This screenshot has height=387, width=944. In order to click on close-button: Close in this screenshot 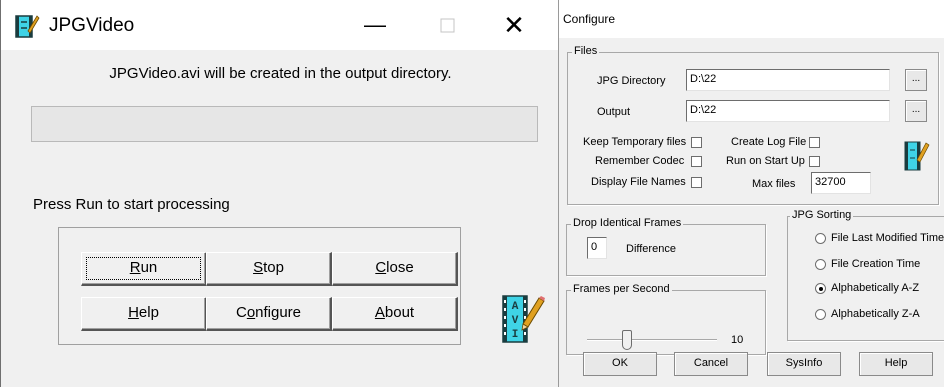, I will do `click(395, 269)`.